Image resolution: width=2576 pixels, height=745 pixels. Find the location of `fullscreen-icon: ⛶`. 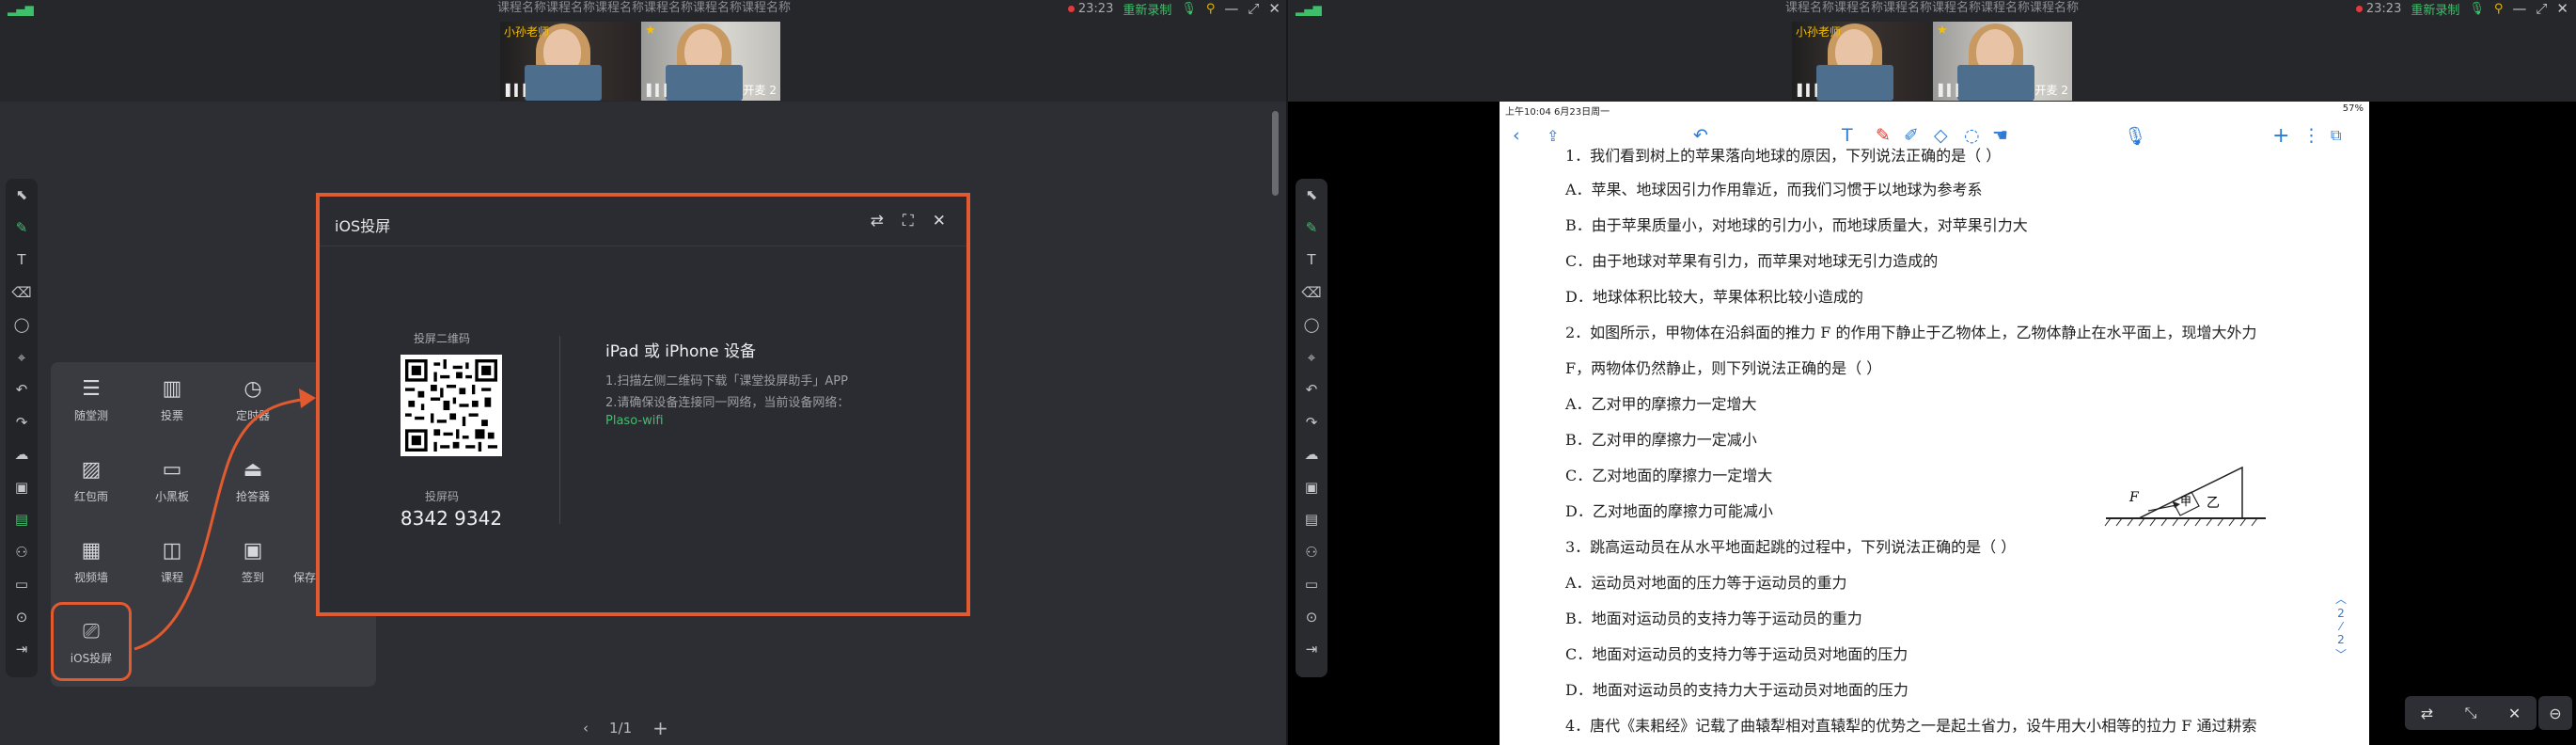

fullscreen-icon: ⛶ is located at coordinates (909, 221).